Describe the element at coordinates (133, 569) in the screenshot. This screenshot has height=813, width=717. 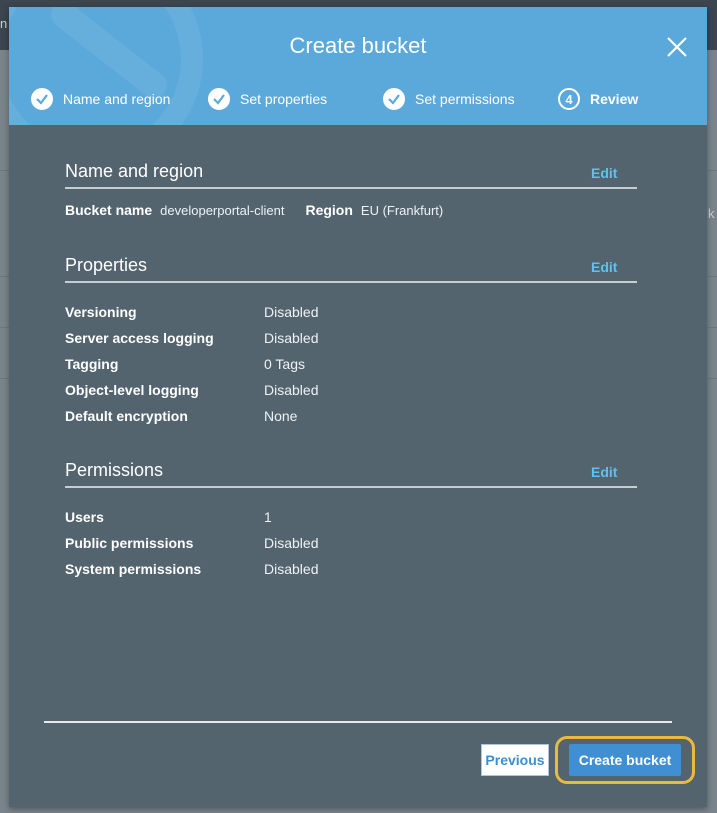
I see `system-permissions-label: System permissions` at that location.